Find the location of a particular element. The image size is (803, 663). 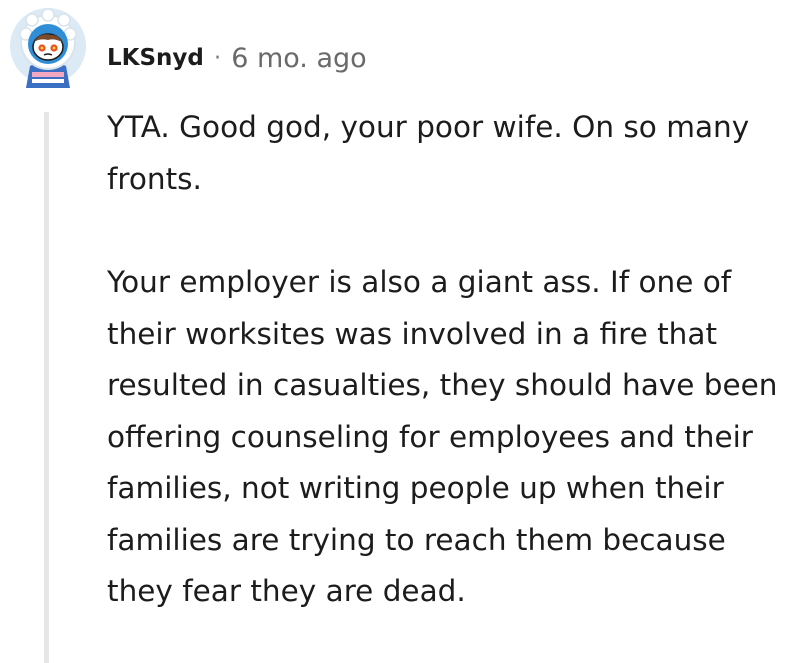

snoo-avatar-icon is located at coordinates (48, 48).